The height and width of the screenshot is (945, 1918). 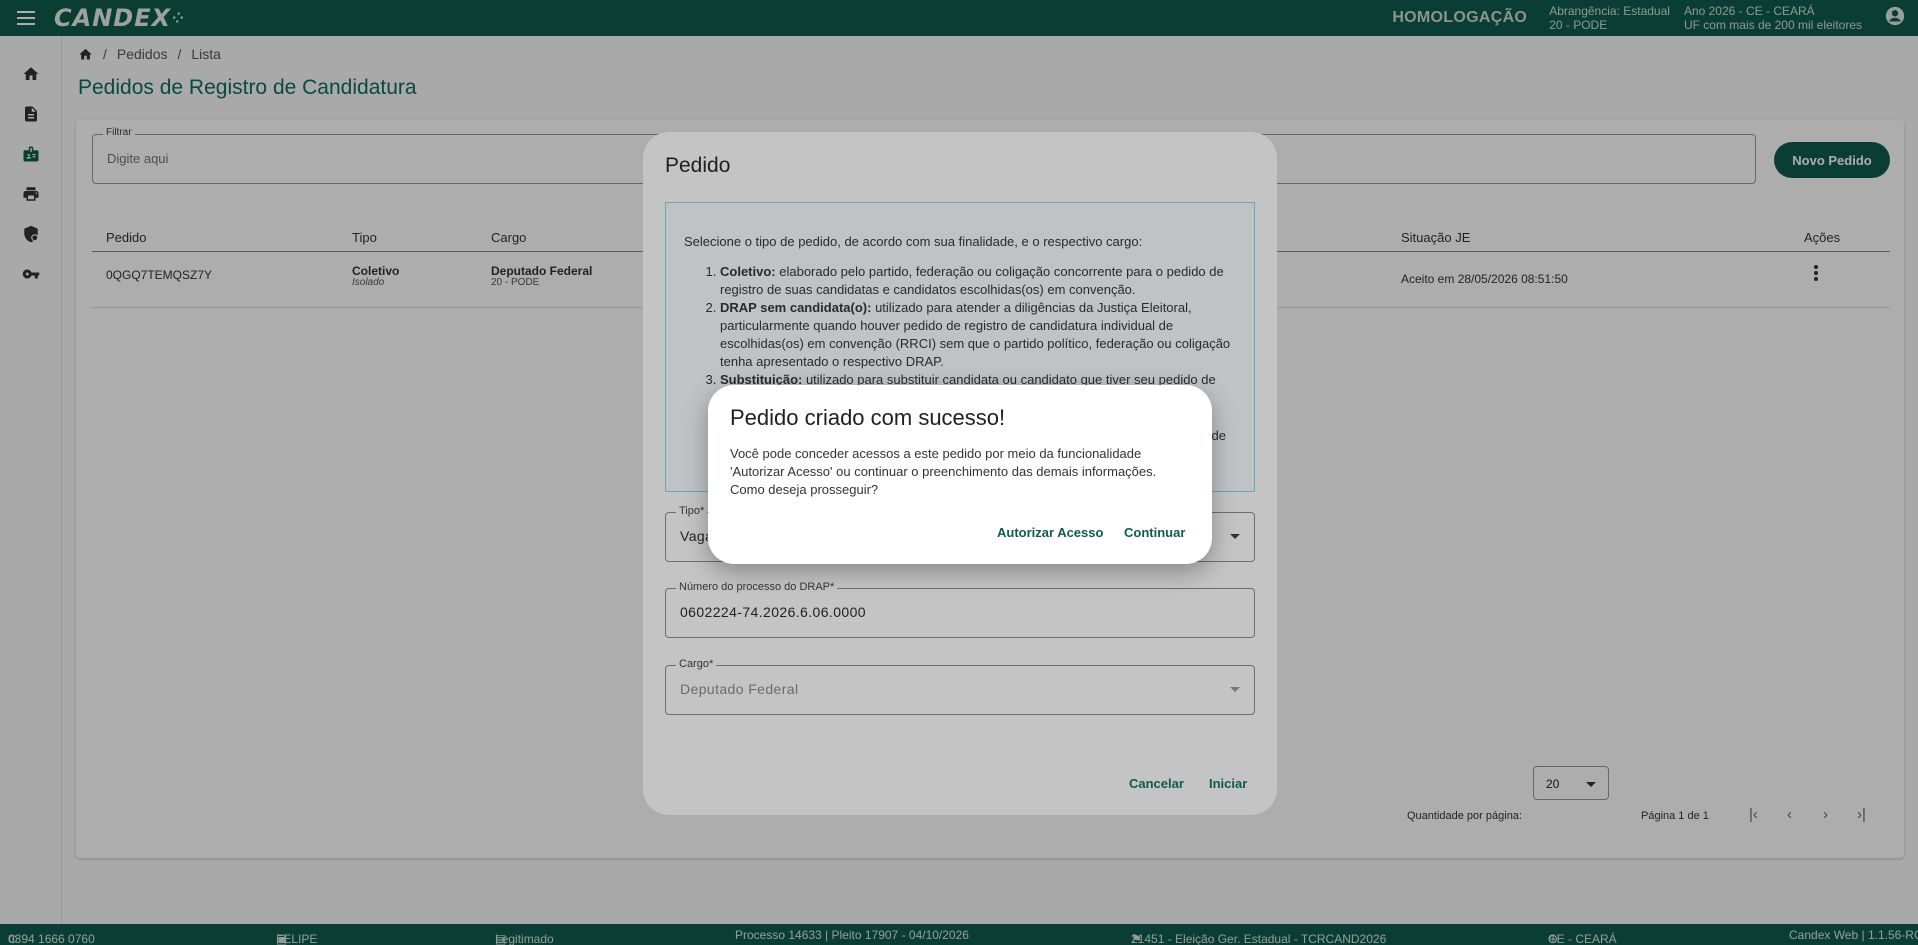 What do you see at coordinates (698, 165) in the screenshot?
I see `dialog-title: Pedido` at bounding box center [698, 165].